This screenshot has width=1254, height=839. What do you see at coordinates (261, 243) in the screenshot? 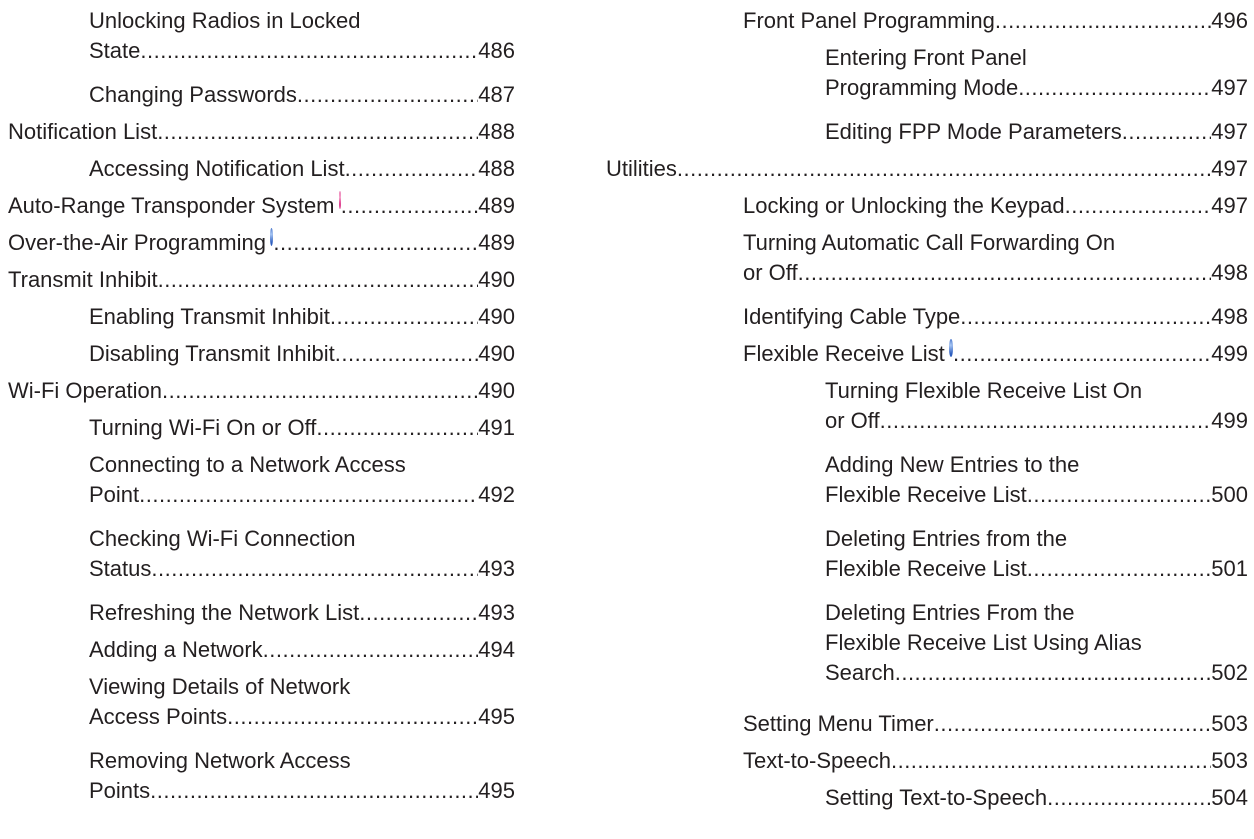
I see `toc-entry: Over-the-Air Programming 489` at bounding box center [261, 243].